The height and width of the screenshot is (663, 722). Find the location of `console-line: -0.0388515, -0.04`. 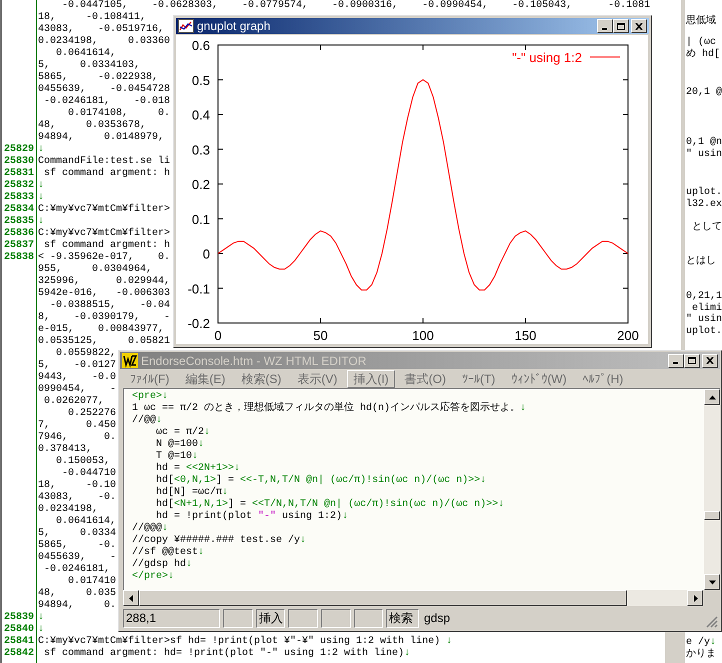

console-line: -0.0388515, -0.04 is located at coordinates (109, 306).